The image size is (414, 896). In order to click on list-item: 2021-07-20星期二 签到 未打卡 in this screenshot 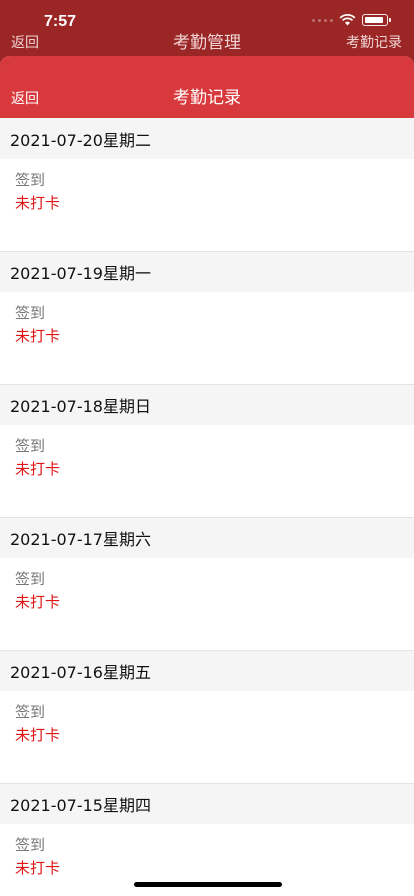, I will do `click(207, 184)`.